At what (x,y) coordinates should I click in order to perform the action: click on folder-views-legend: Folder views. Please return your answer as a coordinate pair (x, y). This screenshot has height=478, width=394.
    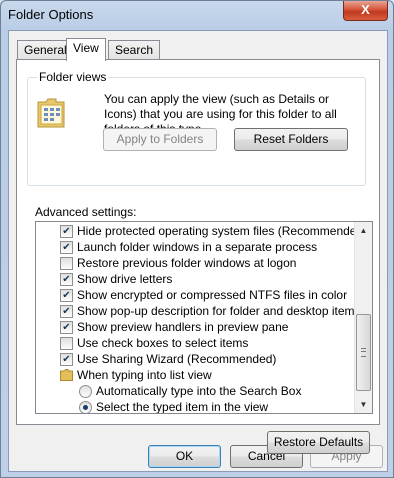
    Looking at the image, I should click on (73, 77).